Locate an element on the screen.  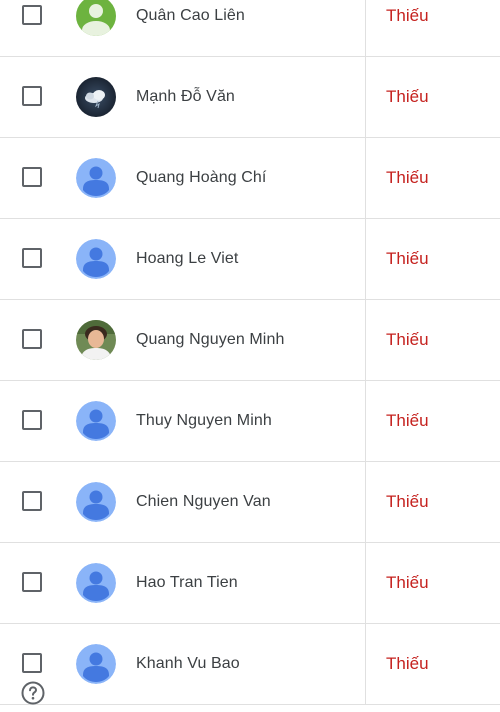
student-name: Quang Hoàng Chí is located at coordinates (201, 177).